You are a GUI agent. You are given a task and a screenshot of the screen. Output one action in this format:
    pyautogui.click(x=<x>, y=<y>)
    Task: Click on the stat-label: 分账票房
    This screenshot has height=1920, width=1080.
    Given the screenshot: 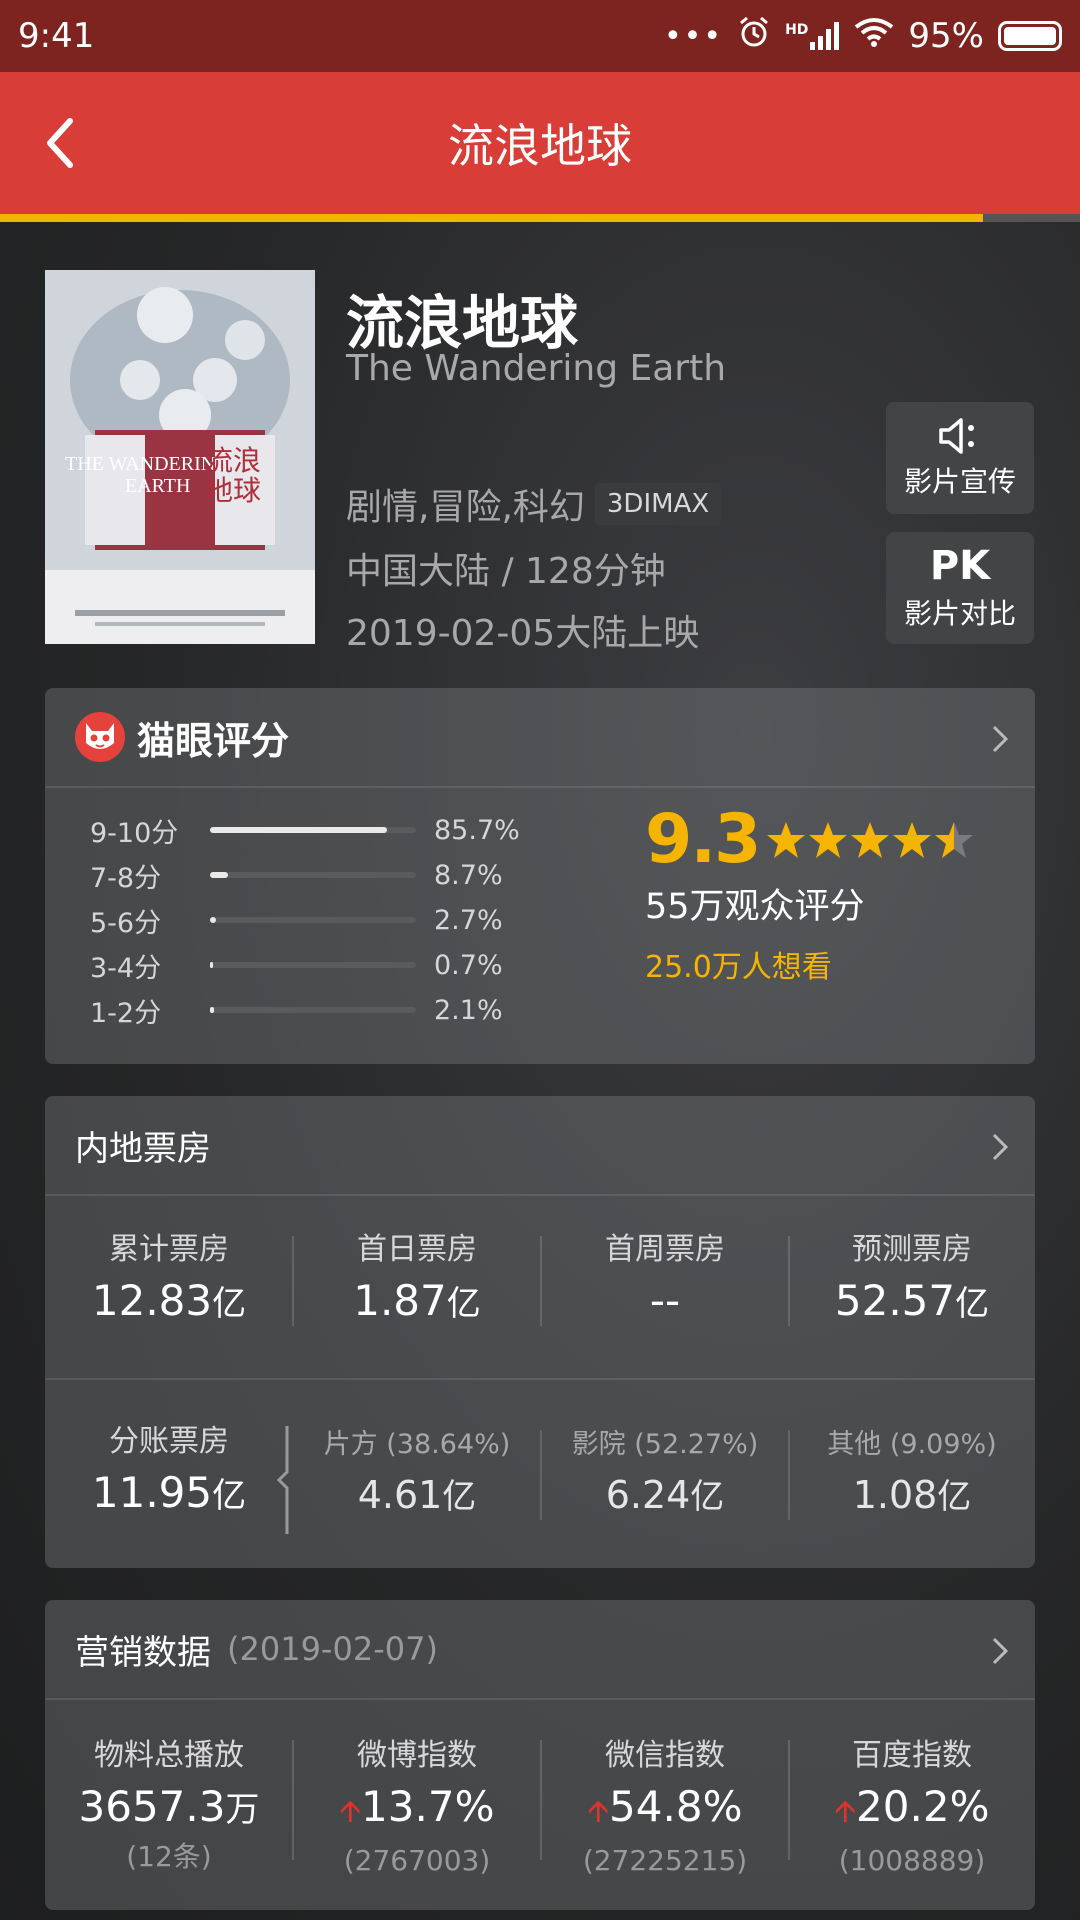 What is the action you would take?
    pyautogui.click(x=169, y=1441)
    